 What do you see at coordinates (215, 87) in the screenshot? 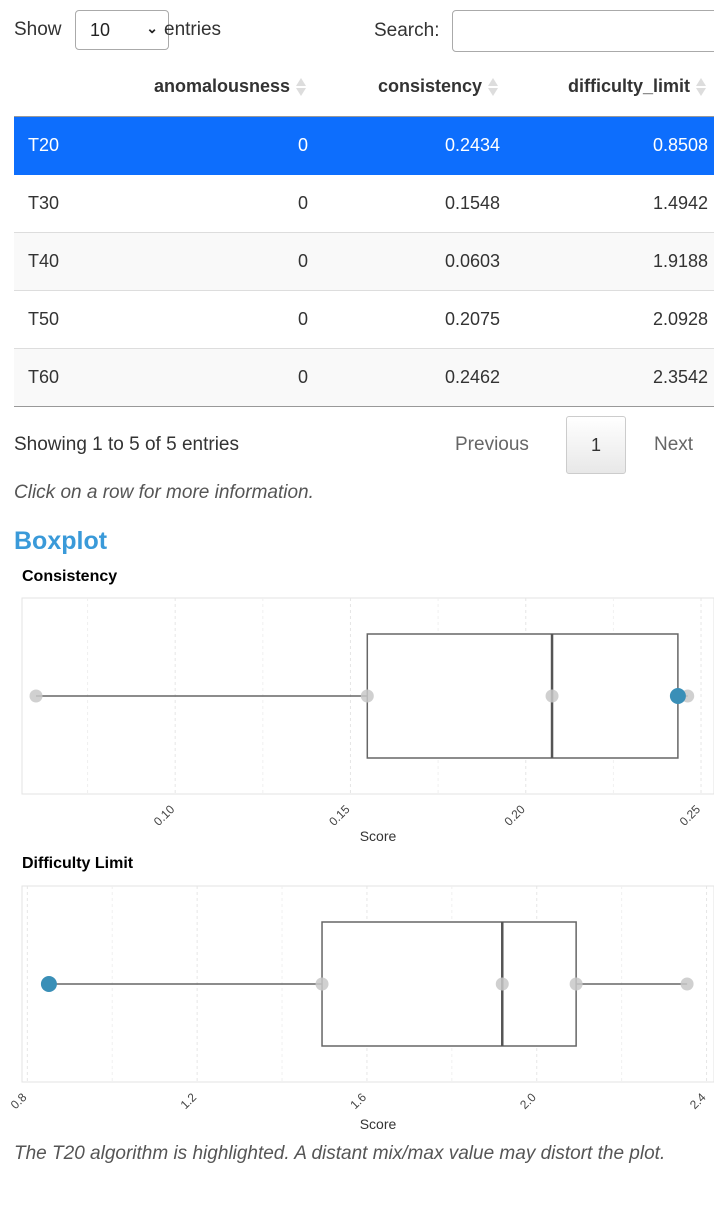
I see `column-header-anomalousness: anomalousness` at bounding box center [215, 87].